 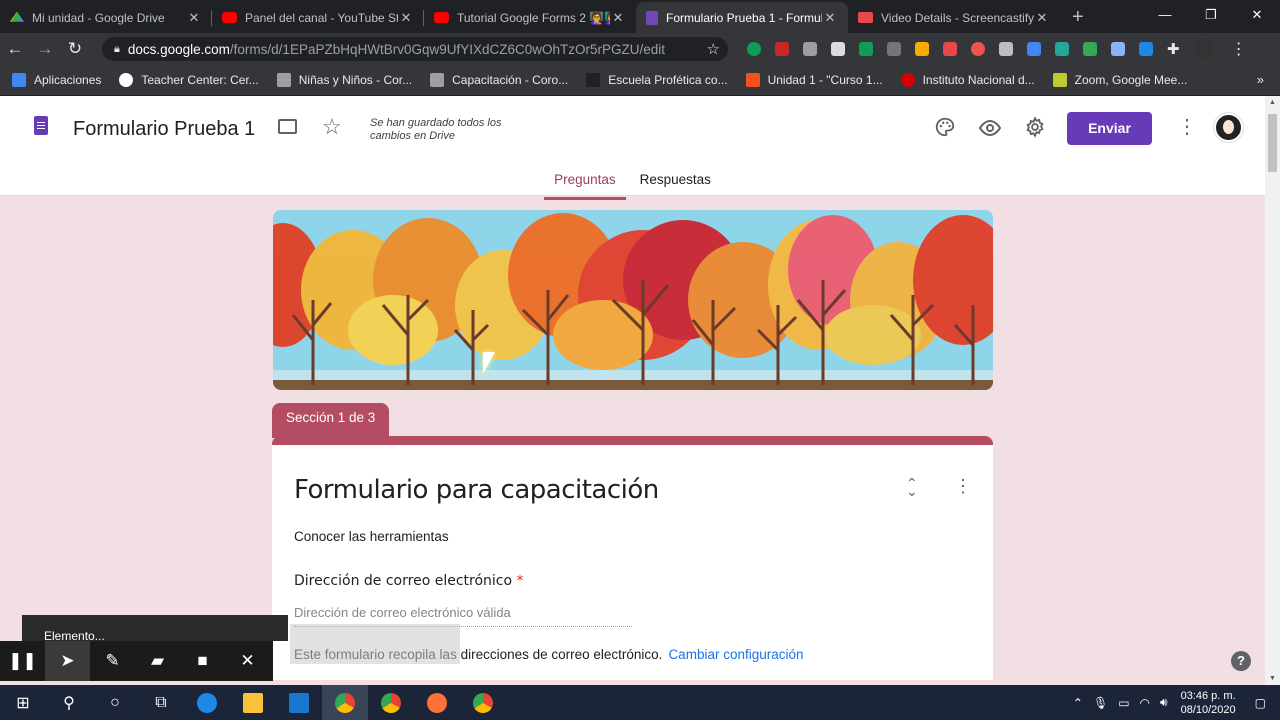 What do you see at coordinates (912, 487) in the screenshot?
I see `collapse-section-icon: ⌃ ⌄` at bounding box center [912, 487].